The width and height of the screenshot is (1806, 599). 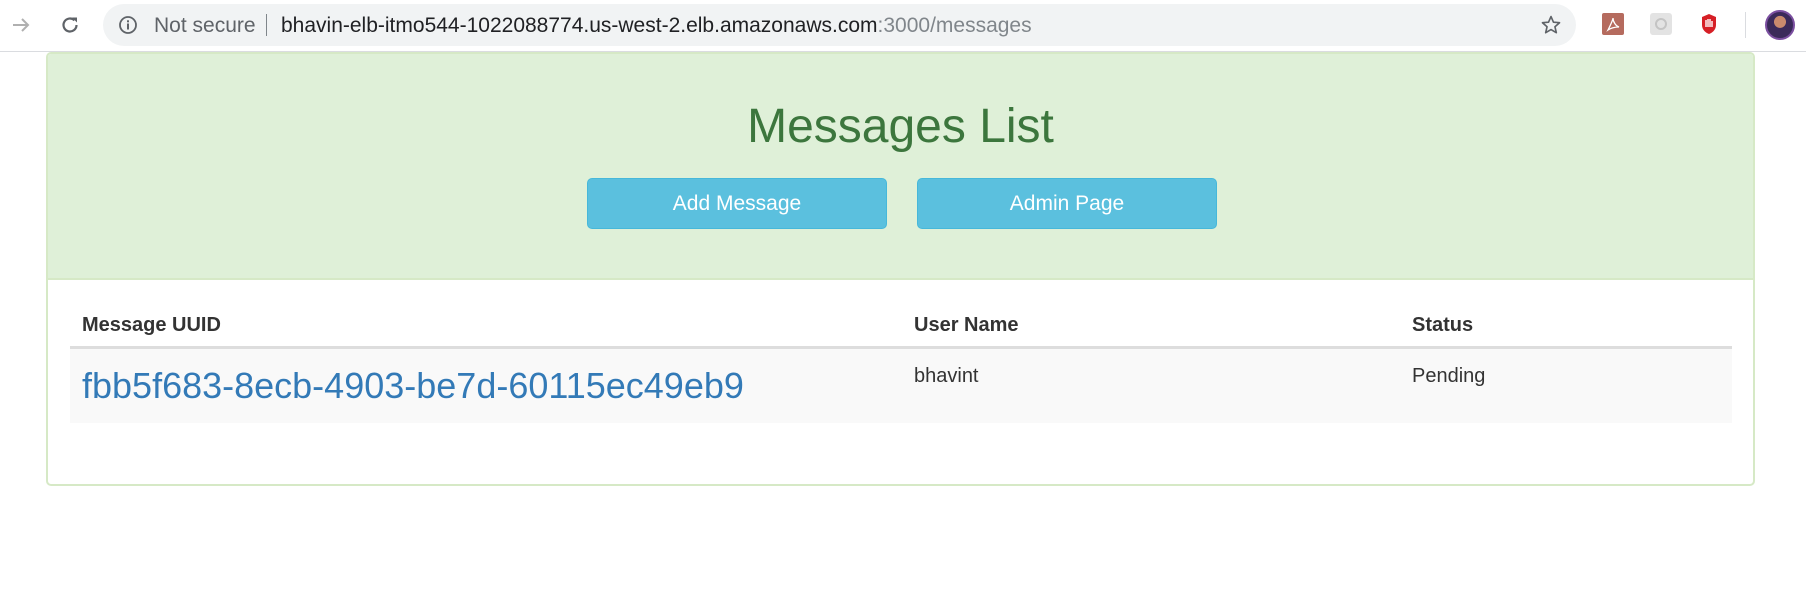 What do you see at coordinates (205, 25) in the screenshot?
I see `security-label: Not secure` at bounding box center [205, 25].